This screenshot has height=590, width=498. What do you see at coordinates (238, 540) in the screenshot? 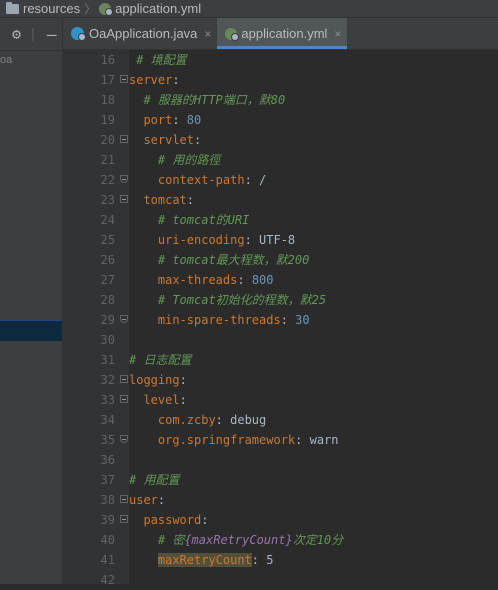
I see `comment-token: {maxRetryCount}` at bounding box center [238, 540].